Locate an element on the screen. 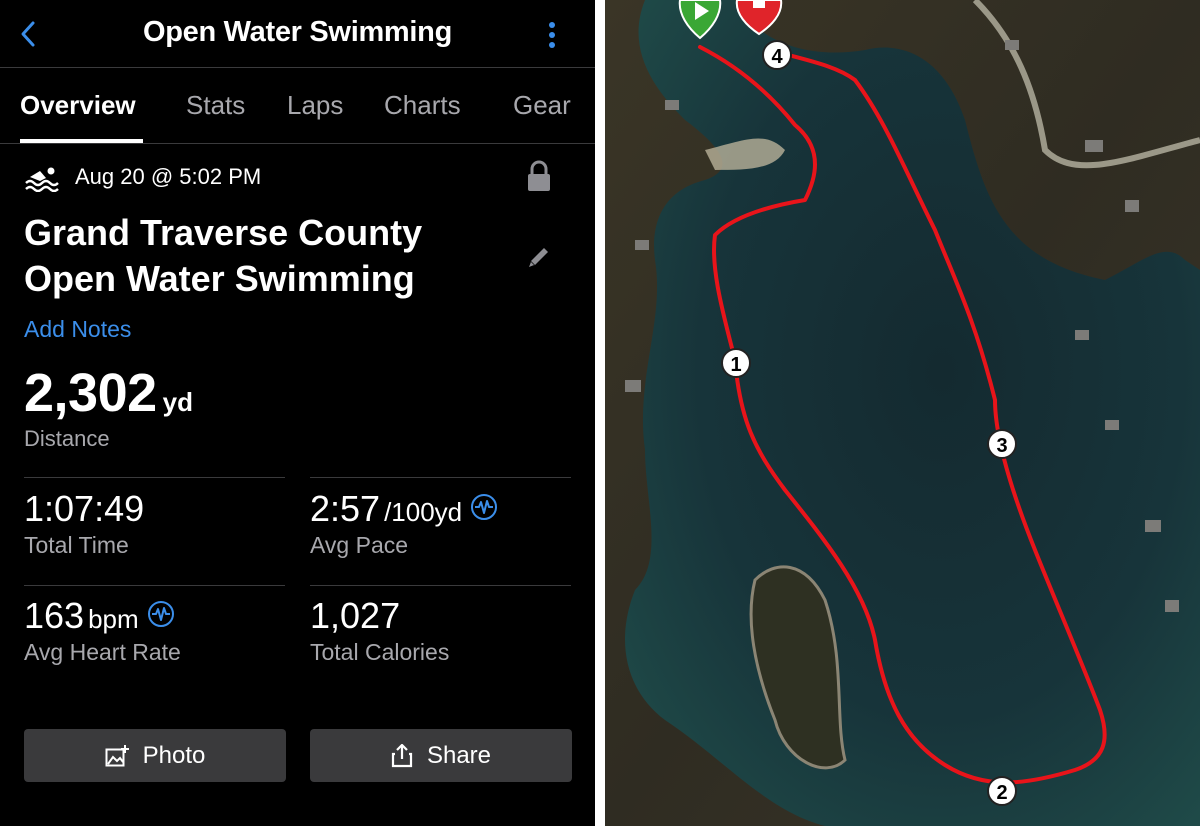 The image size is (1200, 826). avg-pace-unit: /100yd is located at coordinates (423, 512).